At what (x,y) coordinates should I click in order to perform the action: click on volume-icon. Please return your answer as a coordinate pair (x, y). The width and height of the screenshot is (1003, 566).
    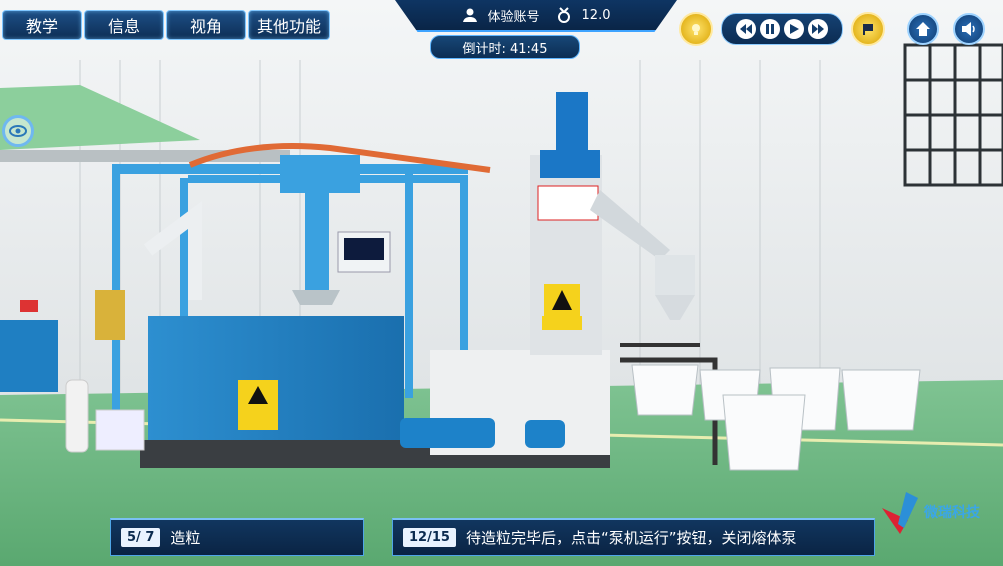
    Looking at the image, I should click on (969, 29).